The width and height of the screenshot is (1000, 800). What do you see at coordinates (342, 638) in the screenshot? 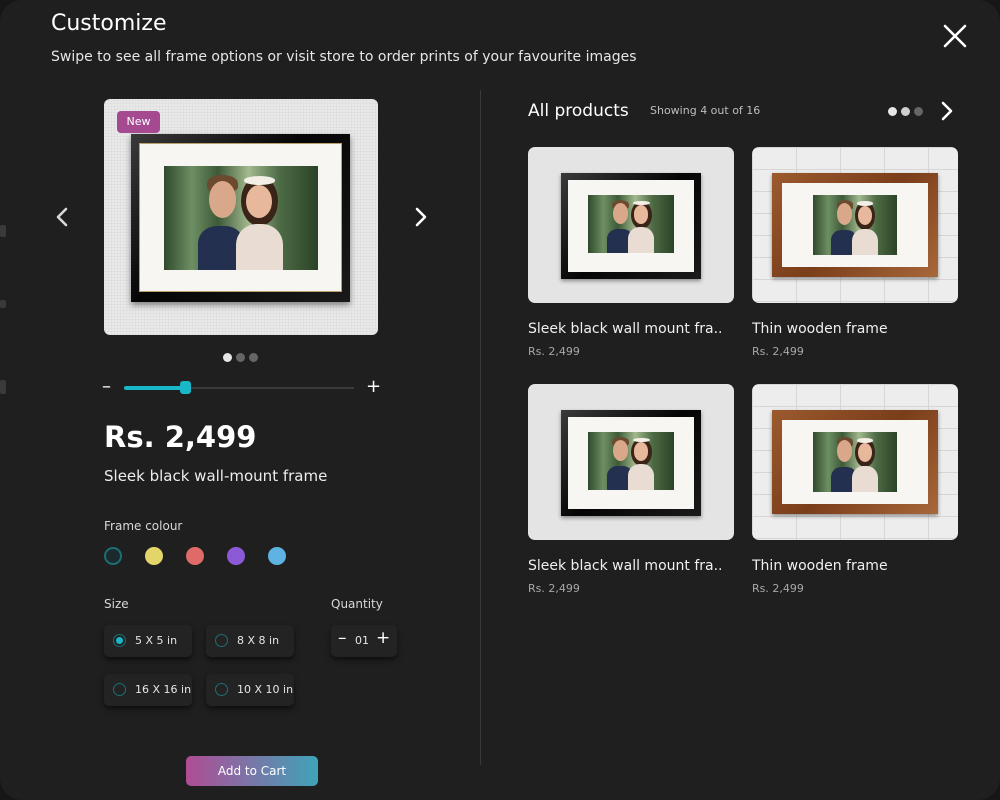
I see `quantity-decrease-button: –` at bounding box center [342, 638].